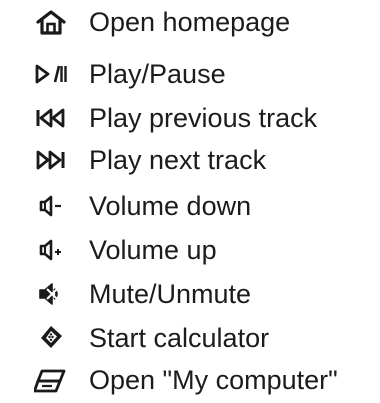  I want to click on next-track-icon, so click(51, 160).